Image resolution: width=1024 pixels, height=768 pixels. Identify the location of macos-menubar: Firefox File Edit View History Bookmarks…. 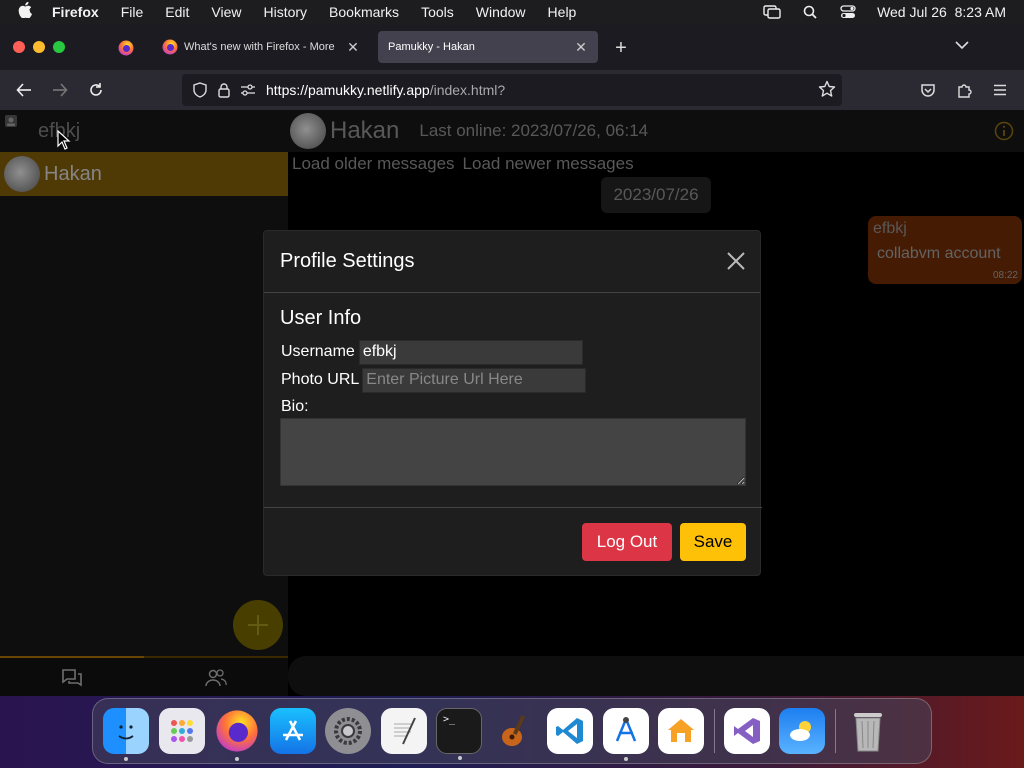
(512, 12).